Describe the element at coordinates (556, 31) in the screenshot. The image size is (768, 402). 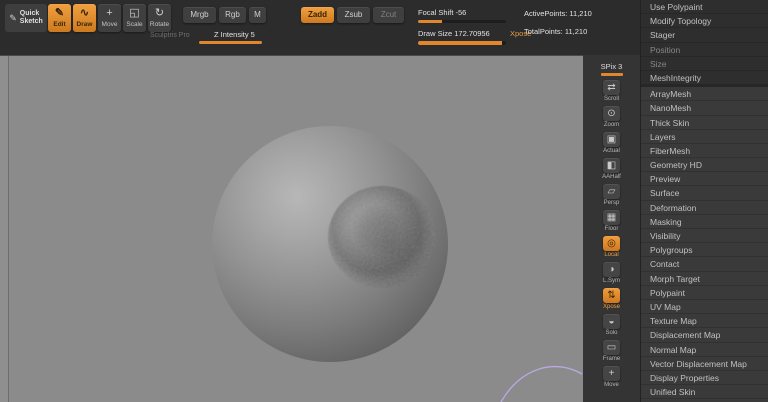
I see `total-points-counter: TotalPoints: 11,210` at that location.